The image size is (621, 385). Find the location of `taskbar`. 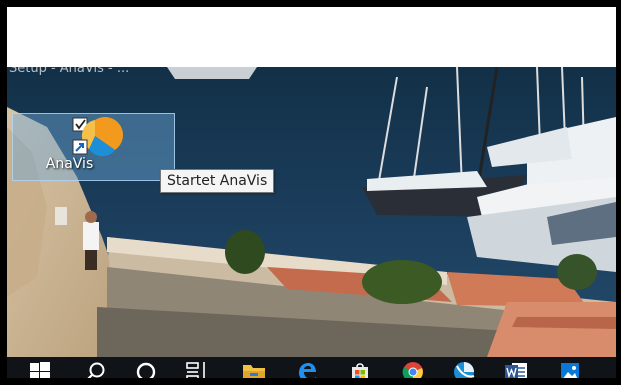

taskbar is located at coordinates (311, 367).